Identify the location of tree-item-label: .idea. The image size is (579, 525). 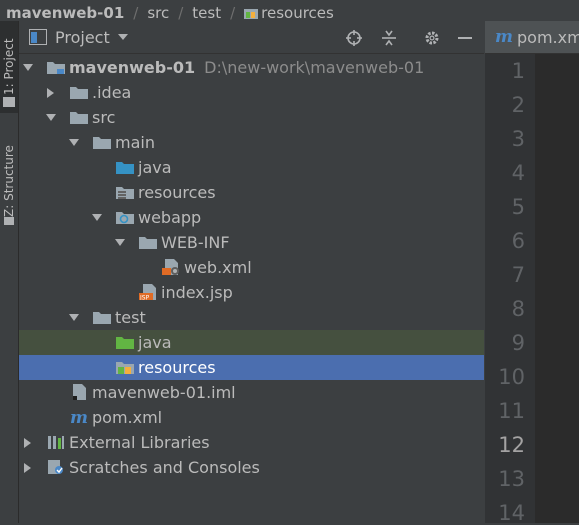
(111, 92).